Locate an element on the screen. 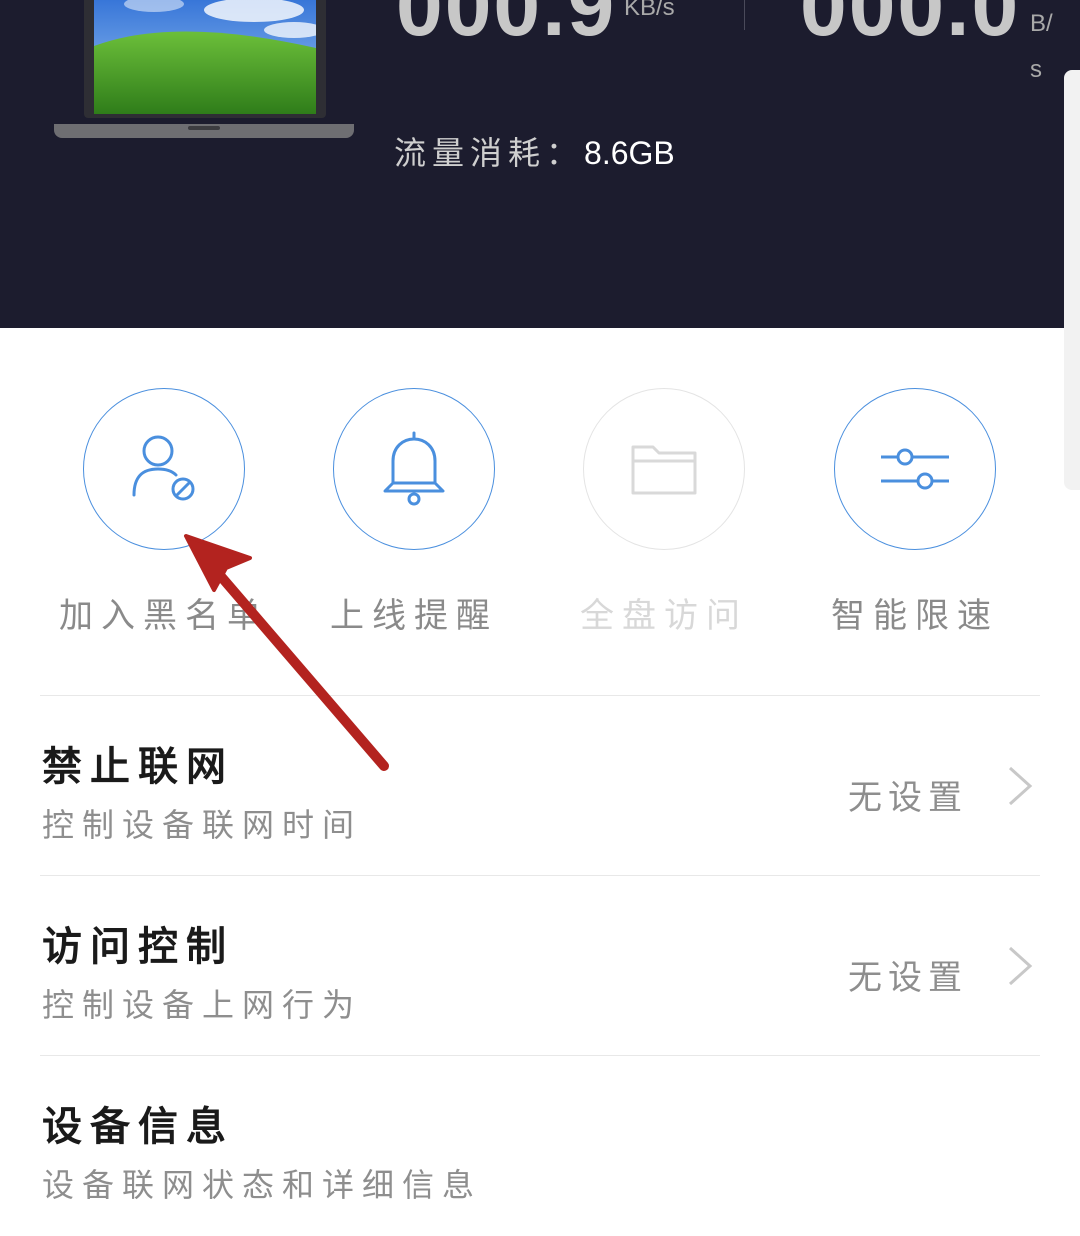 Image resolution: width=1080 pixels, height=1236 pixels. download-unit: KB/s is located at coordinates (649, 10).